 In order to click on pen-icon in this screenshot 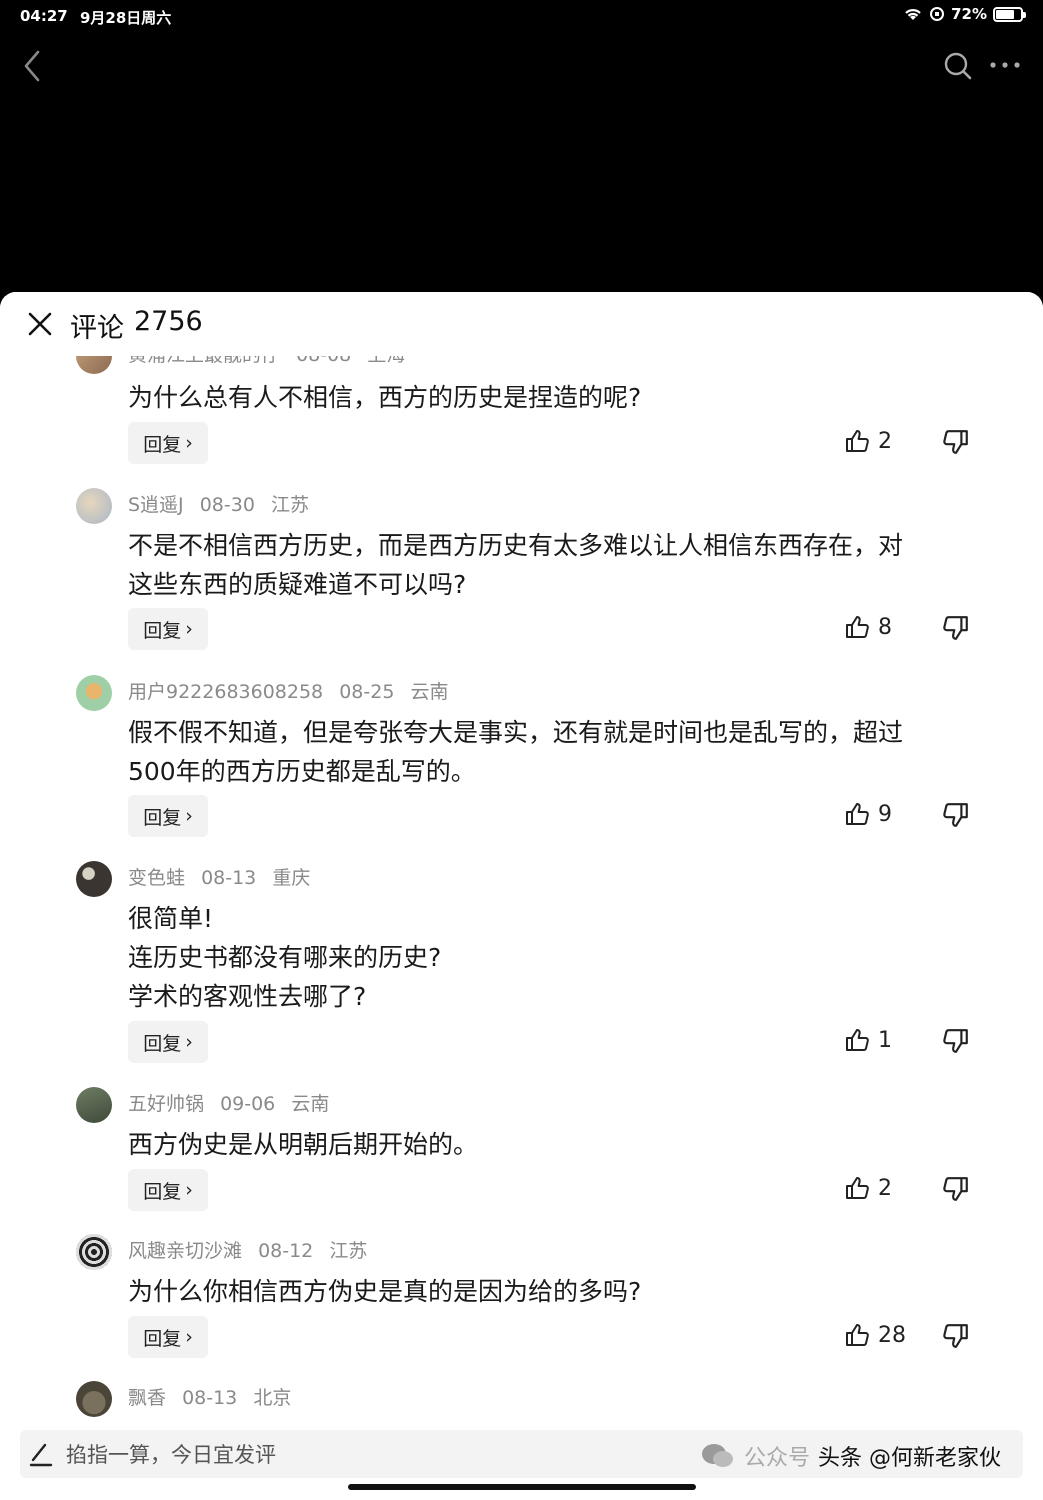, I will do `click(41, 1455)`.